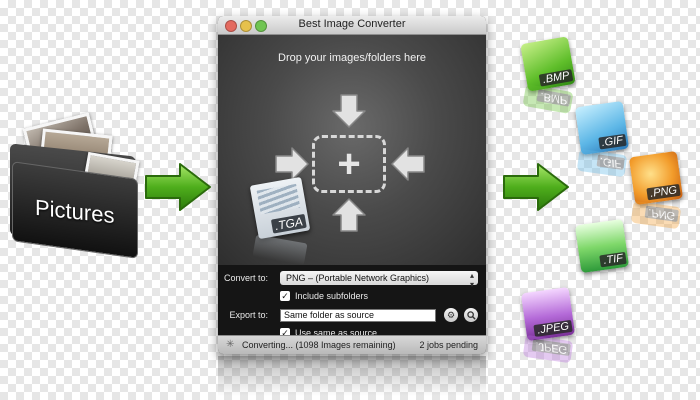  What do you see at coordinates (448, 345) in the screenshot?
I see `jobs-pending-text: 2 jobs pending` at bounding box center [448, 345].